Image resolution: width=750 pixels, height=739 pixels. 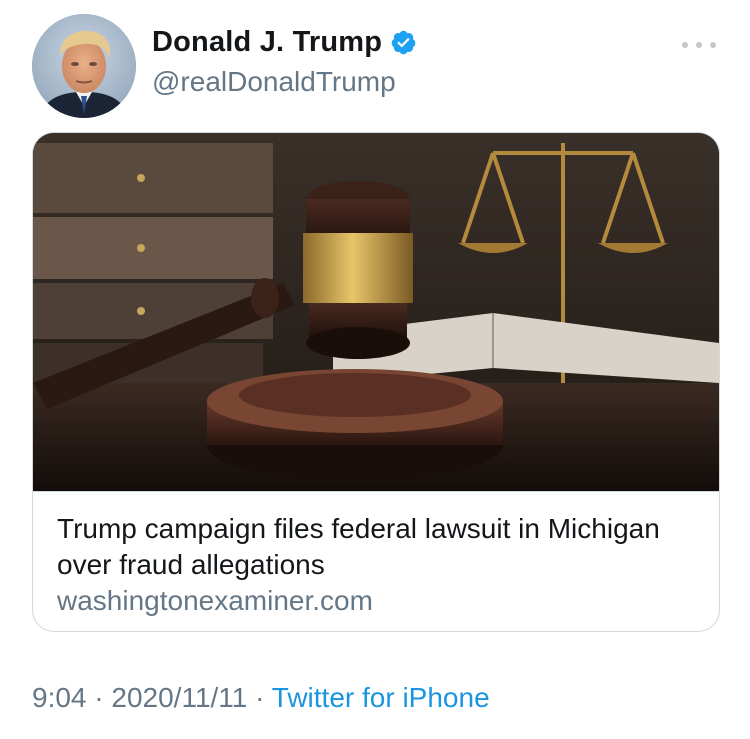 I want to click on author-handle: @realDonaldTrump, so click(x=274, y=82).